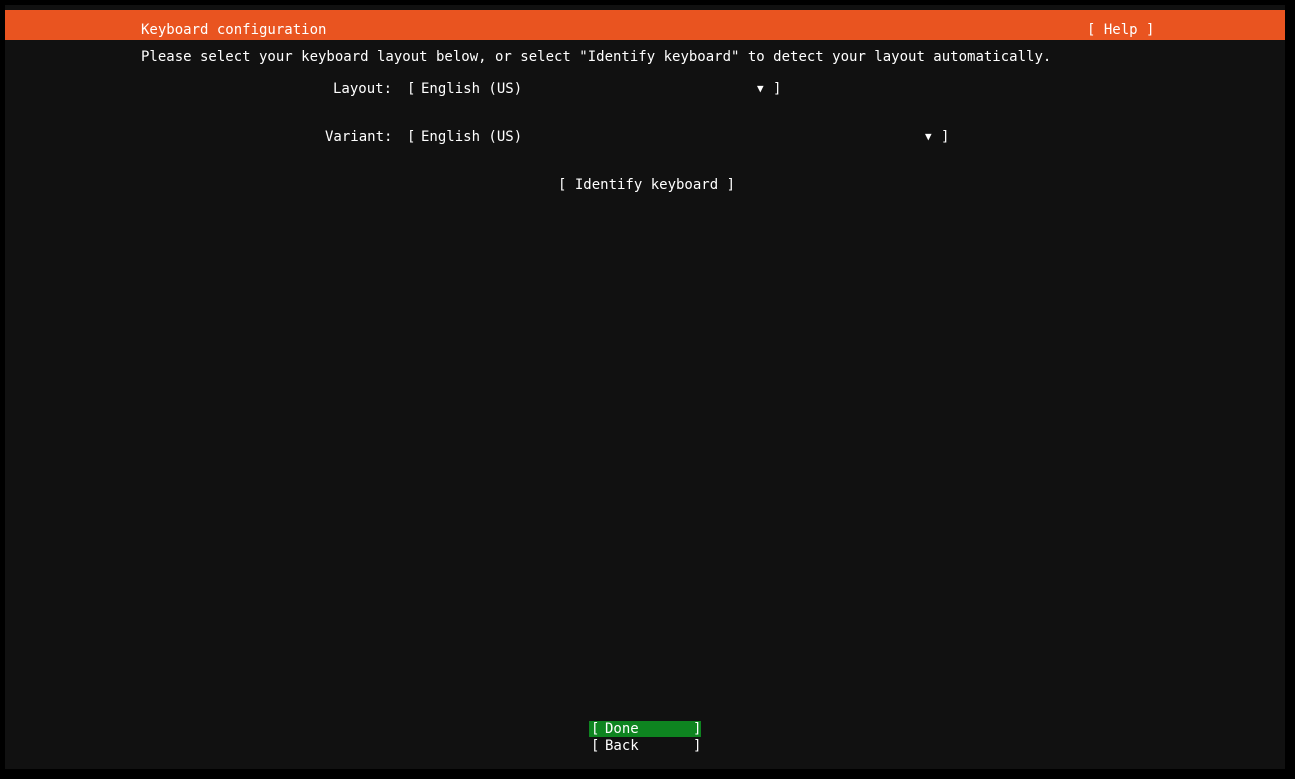 This screenshot has width=1295, height=779. I want to click on identify-keyboard-button: [ Identify keyboard ], so click(646, 185).